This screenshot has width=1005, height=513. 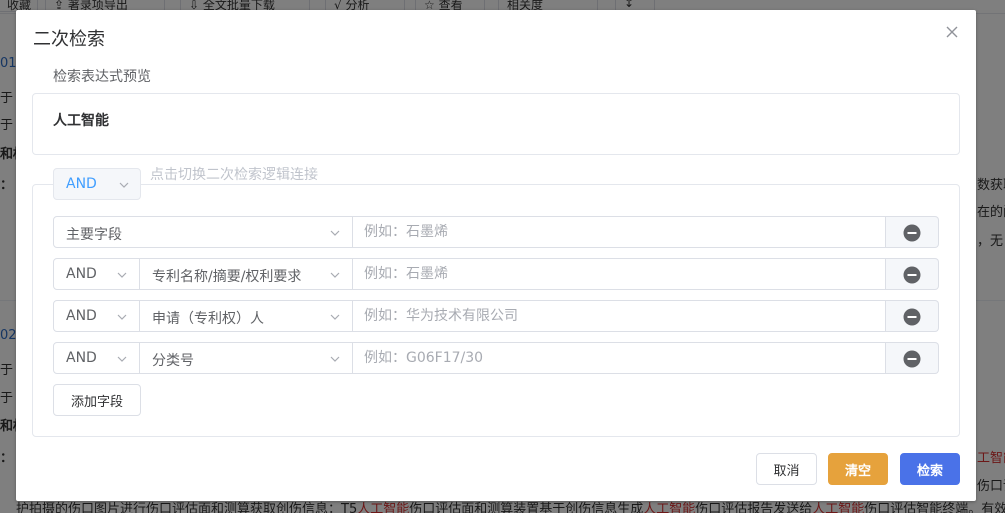 I want to click on logic-connector-select: AND, so click(x=97, y=184).